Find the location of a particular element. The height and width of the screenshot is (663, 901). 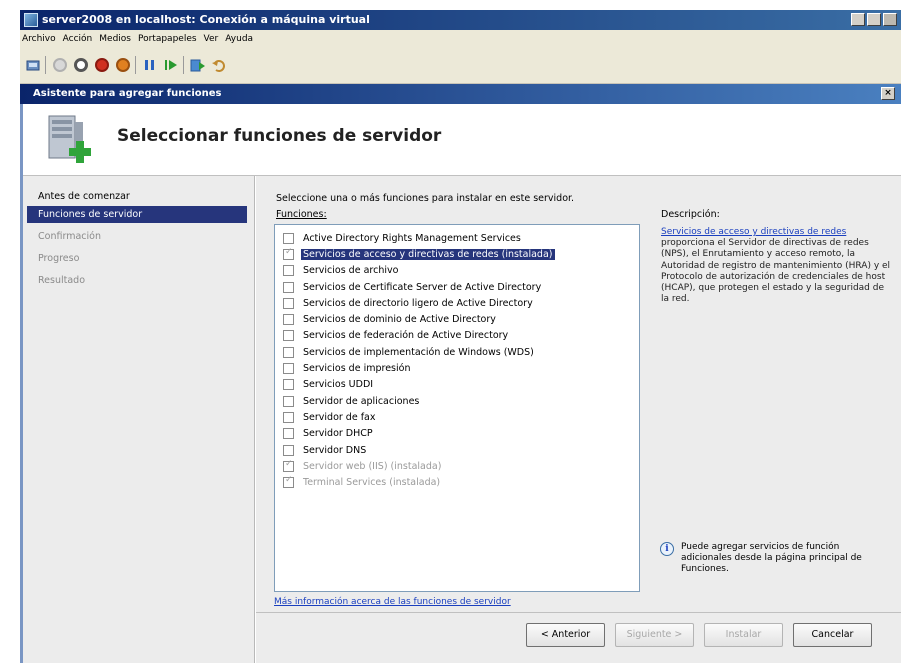

window-controls is located at coordinates (874, 19).